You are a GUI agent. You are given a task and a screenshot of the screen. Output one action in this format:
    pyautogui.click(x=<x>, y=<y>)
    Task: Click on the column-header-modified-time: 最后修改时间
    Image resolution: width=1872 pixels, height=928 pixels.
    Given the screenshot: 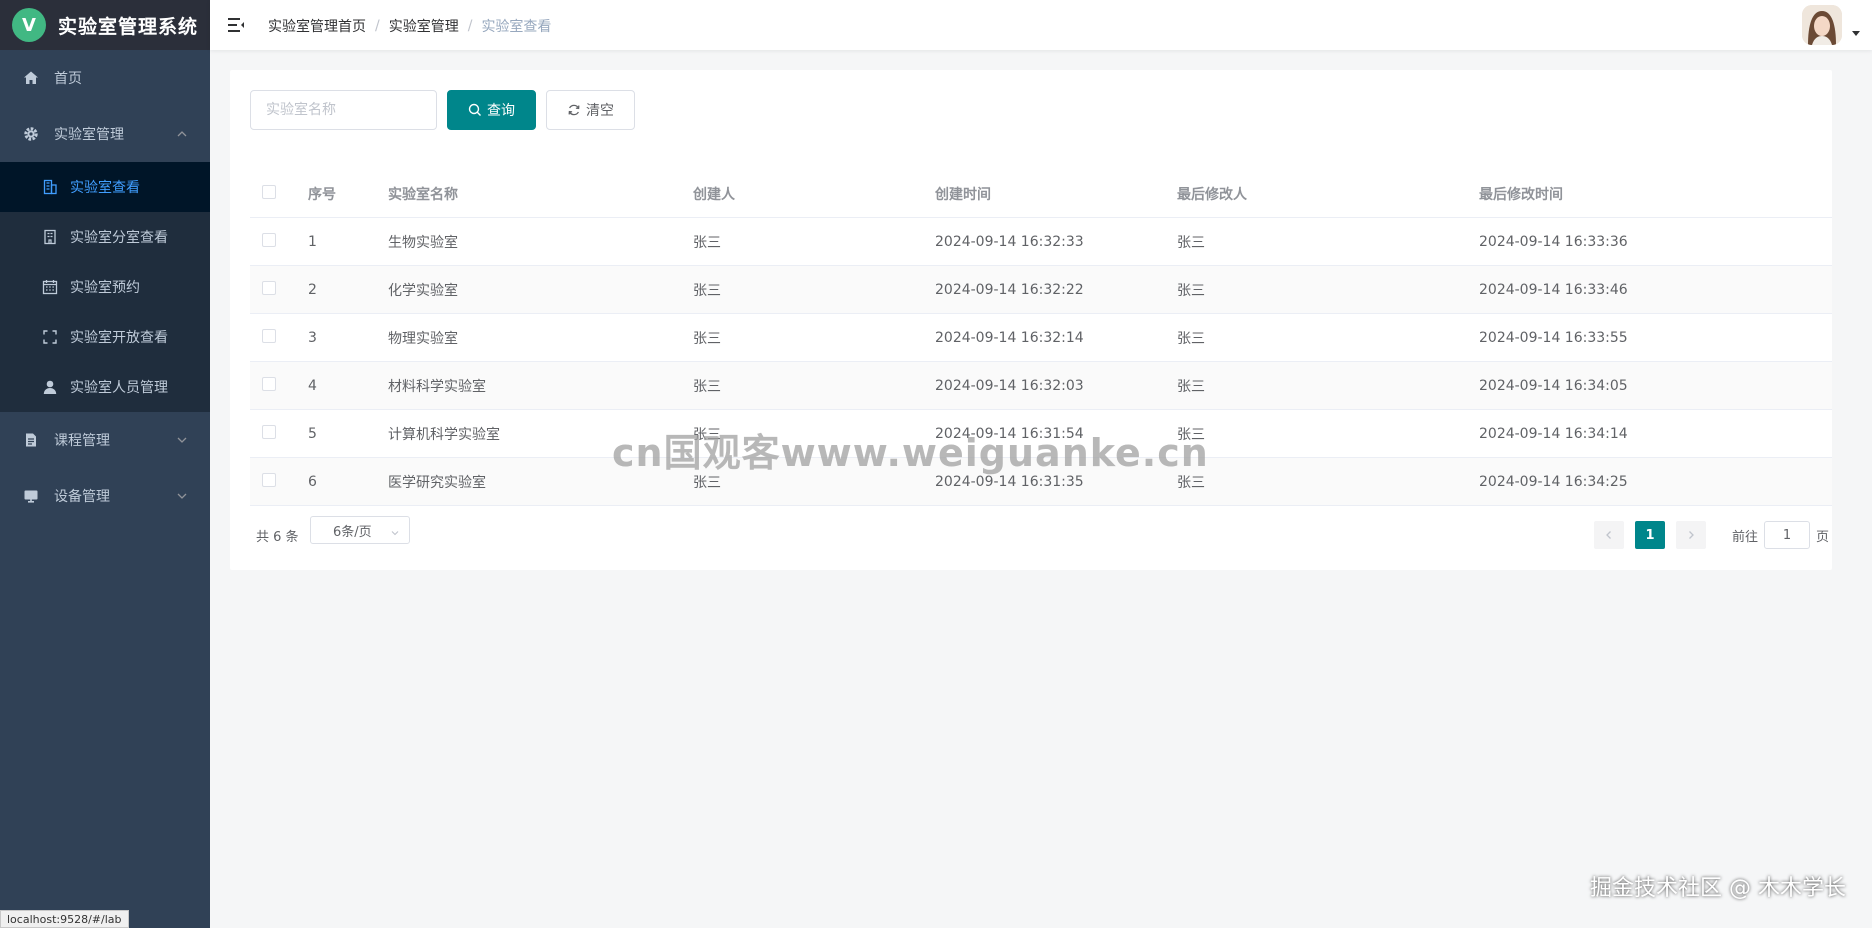 What is the action you would take?
    pyautogui.click(x=1521, y=194)
    